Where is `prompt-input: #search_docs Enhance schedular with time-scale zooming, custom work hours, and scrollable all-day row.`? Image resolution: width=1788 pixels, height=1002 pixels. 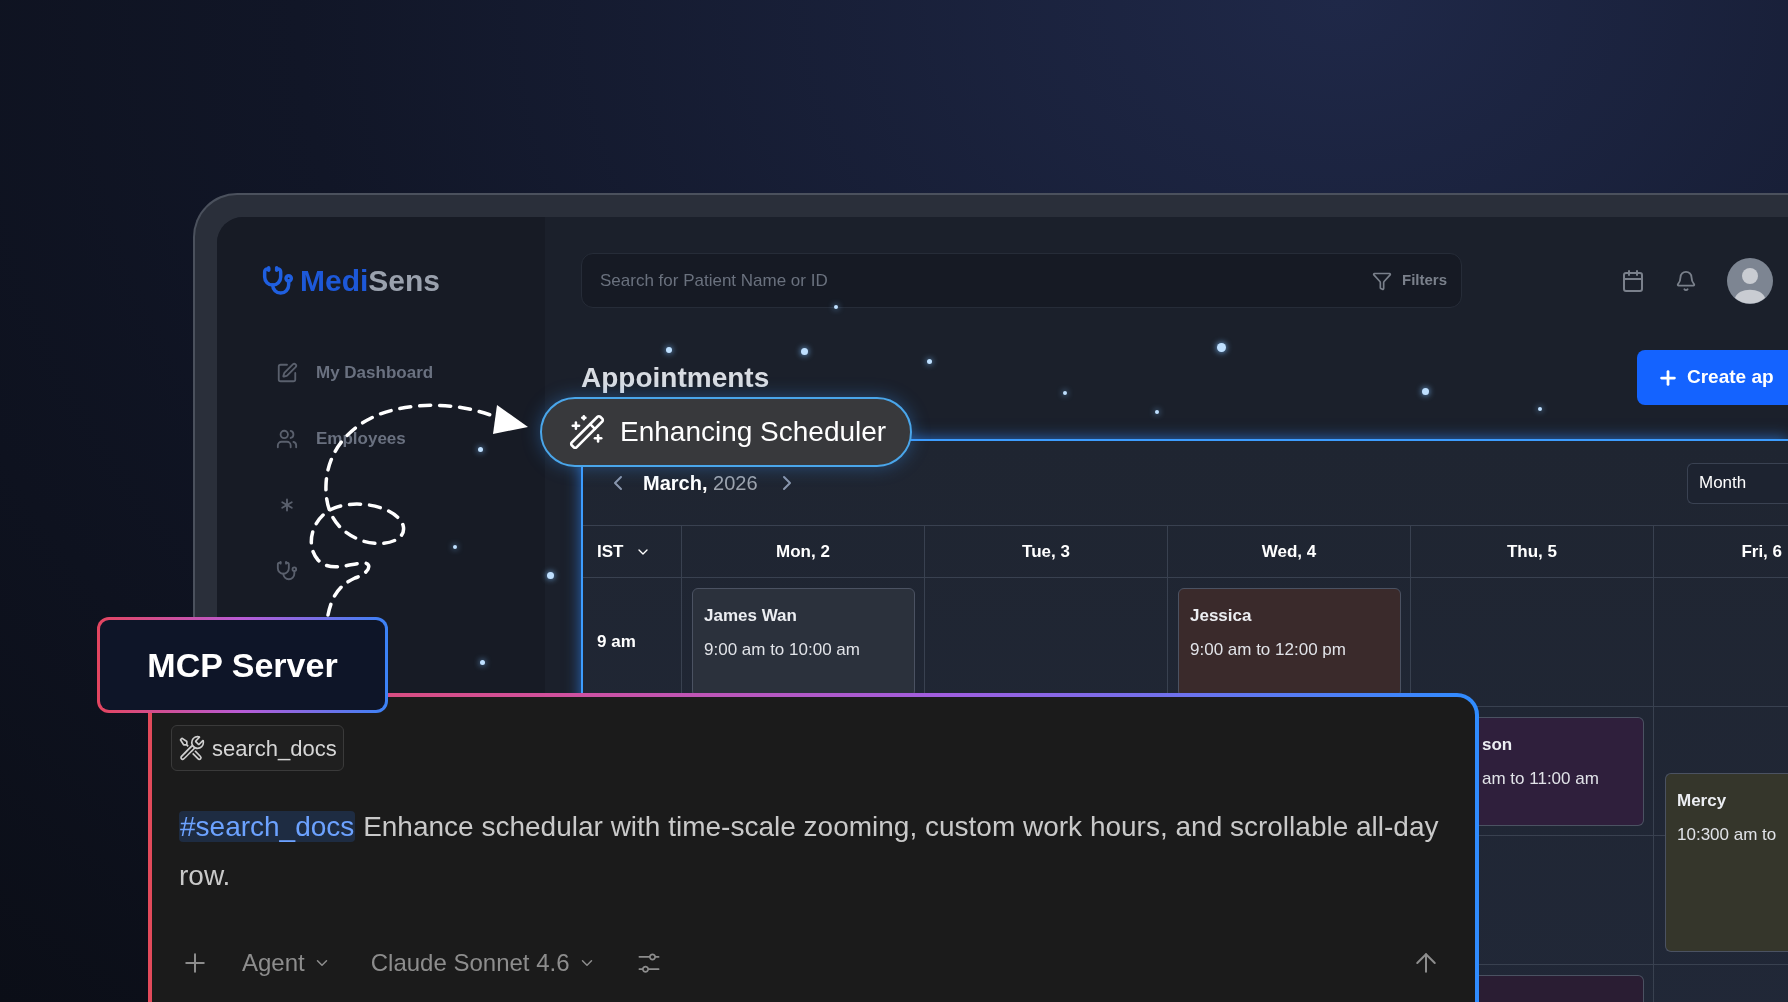
prompt-input: #search_docs Enhance schedular with time-scale zooming, custom work hours, and scrollable all-day row. is located at coordinates (815, 851).